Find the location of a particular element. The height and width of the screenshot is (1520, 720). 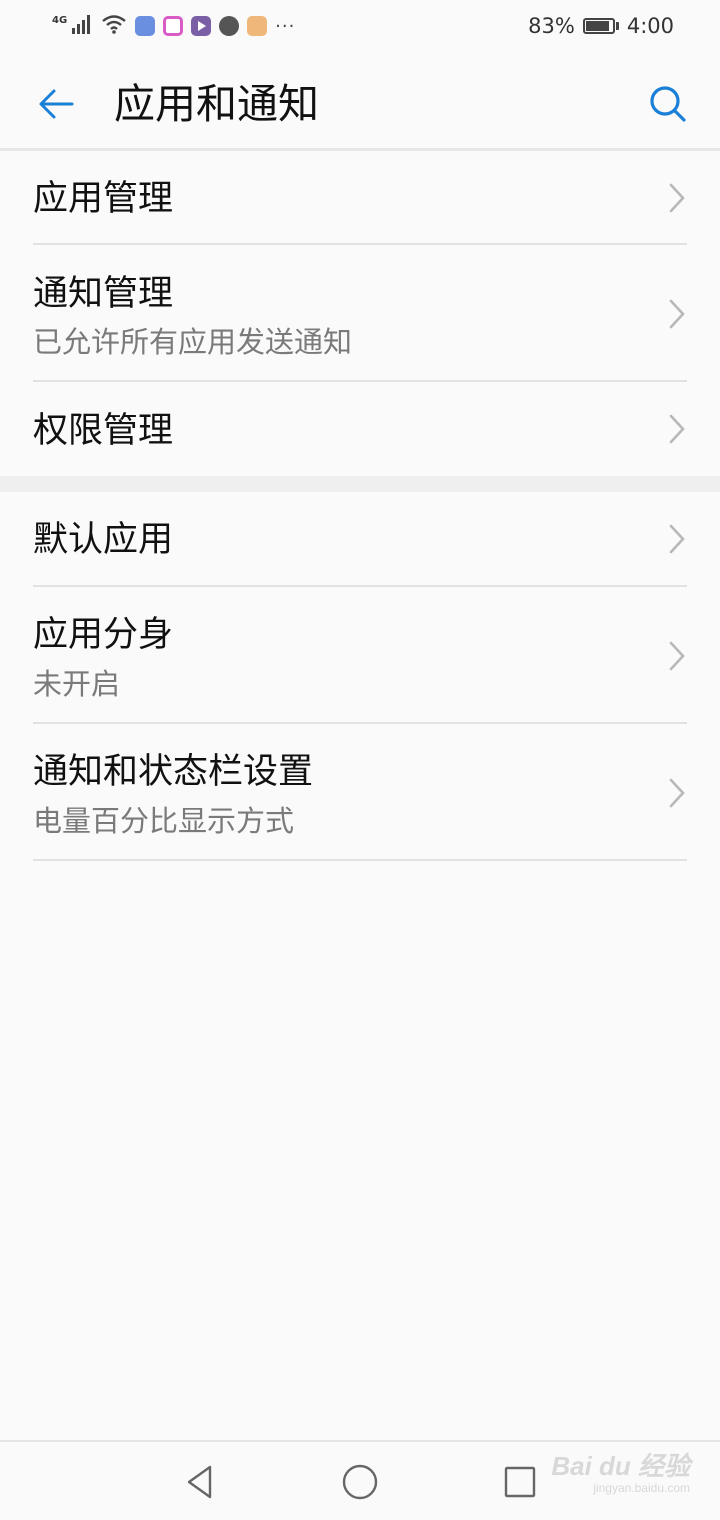

item-subtitle: 未开启 is located at coordinates (77, 684).